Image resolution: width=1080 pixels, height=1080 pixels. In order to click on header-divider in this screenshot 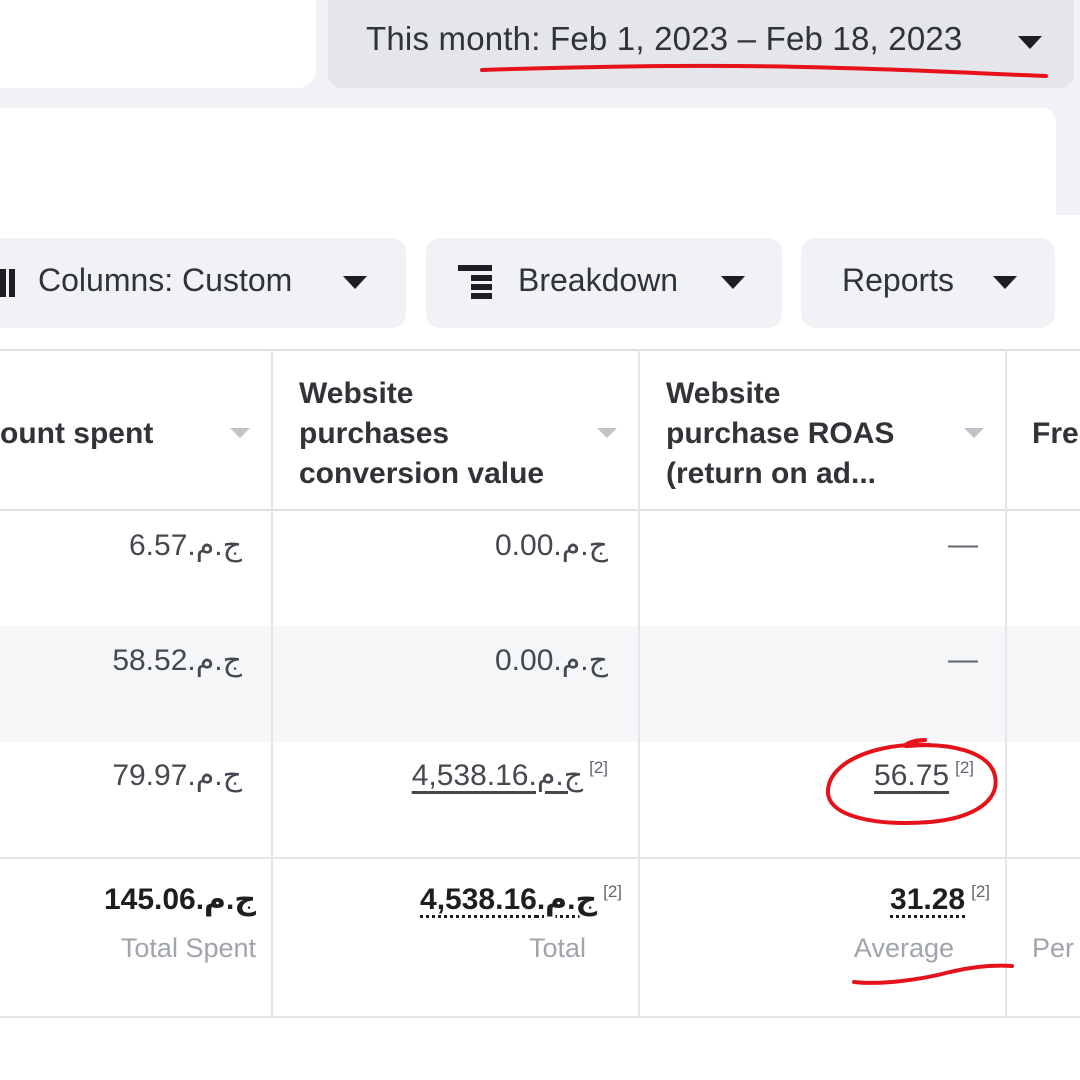, I will do `click(540, 510)`.